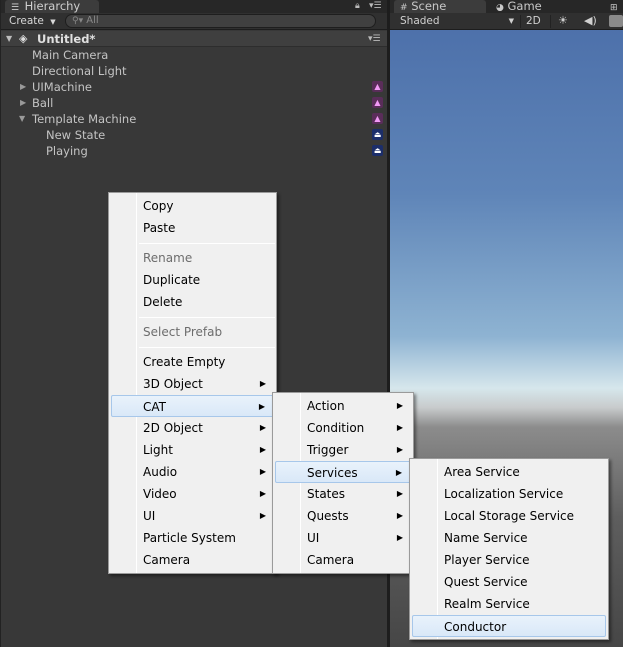 Image resolution: width=623 pixels, height=647 pixels. What do you see at coordinates (534, 6) in the screenshot?
I see `tab-game: ◕ Game` at bounding box center [534, 6].